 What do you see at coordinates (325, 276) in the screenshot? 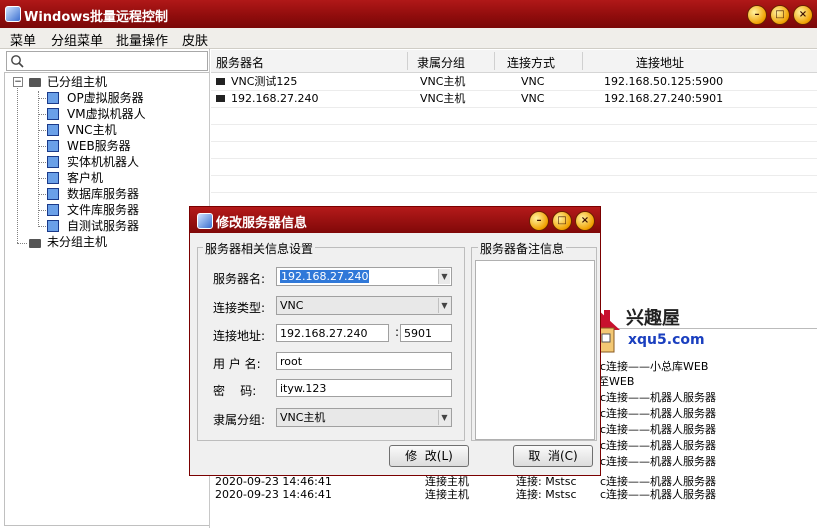
I see `server-name-value: 192.168.27.240` at bounding box center [325, 276].